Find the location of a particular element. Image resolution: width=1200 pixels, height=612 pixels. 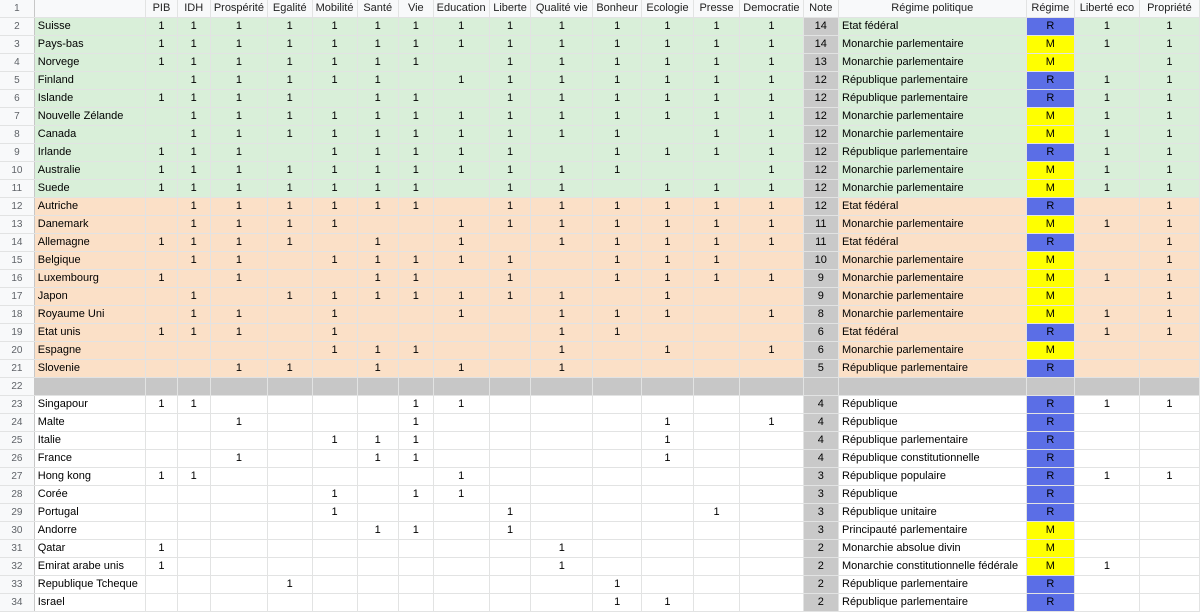

cell-regime-politique: Monarchie parlementaire is located at coordinates (932, 116).